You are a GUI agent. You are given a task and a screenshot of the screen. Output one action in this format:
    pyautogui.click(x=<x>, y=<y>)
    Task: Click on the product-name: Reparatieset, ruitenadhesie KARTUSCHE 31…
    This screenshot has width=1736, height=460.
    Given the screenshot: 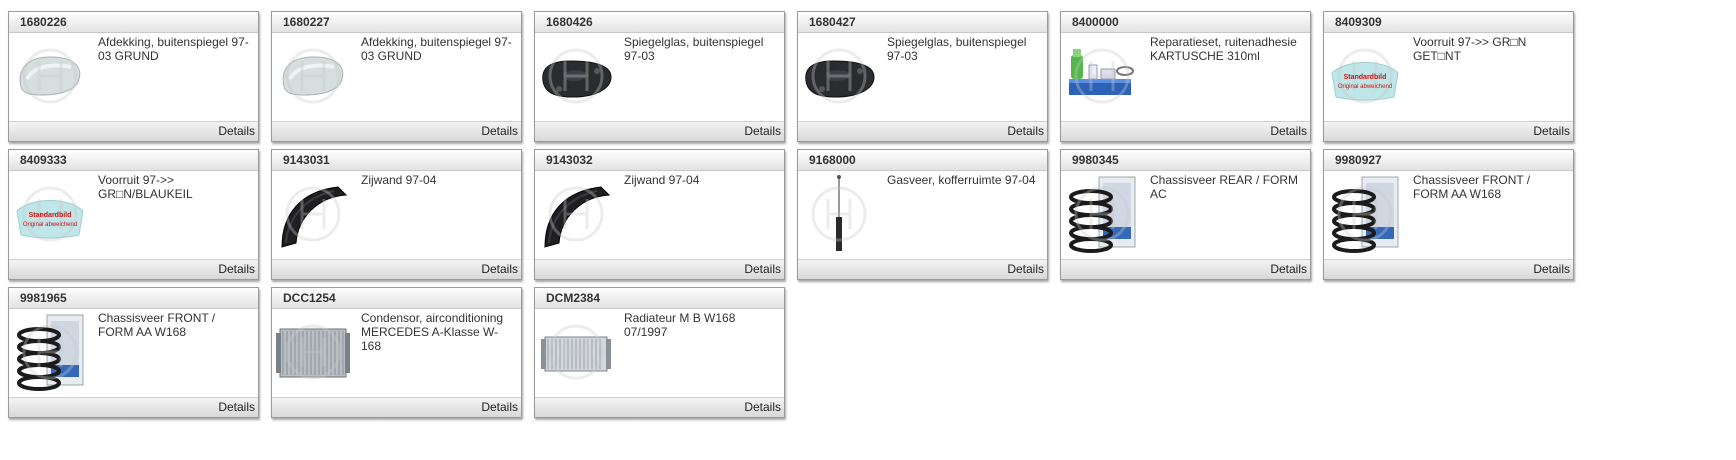 What is the action you would take?
    pyautogui.click(x=1223, y=49)
    